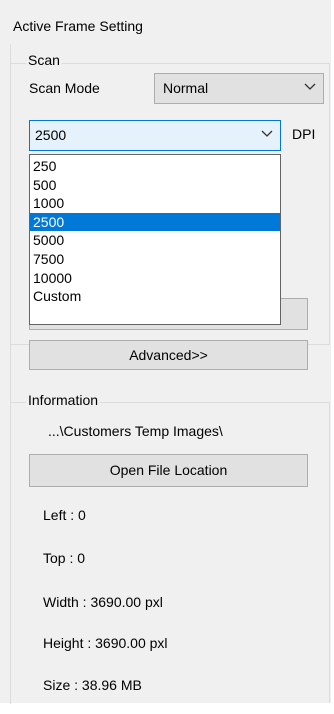 This screenshot has width=334, height=714. Describe the element at coordinates (64, 88) in the screenshot. I see `scan-mode-label: Scan Mode` at that location.